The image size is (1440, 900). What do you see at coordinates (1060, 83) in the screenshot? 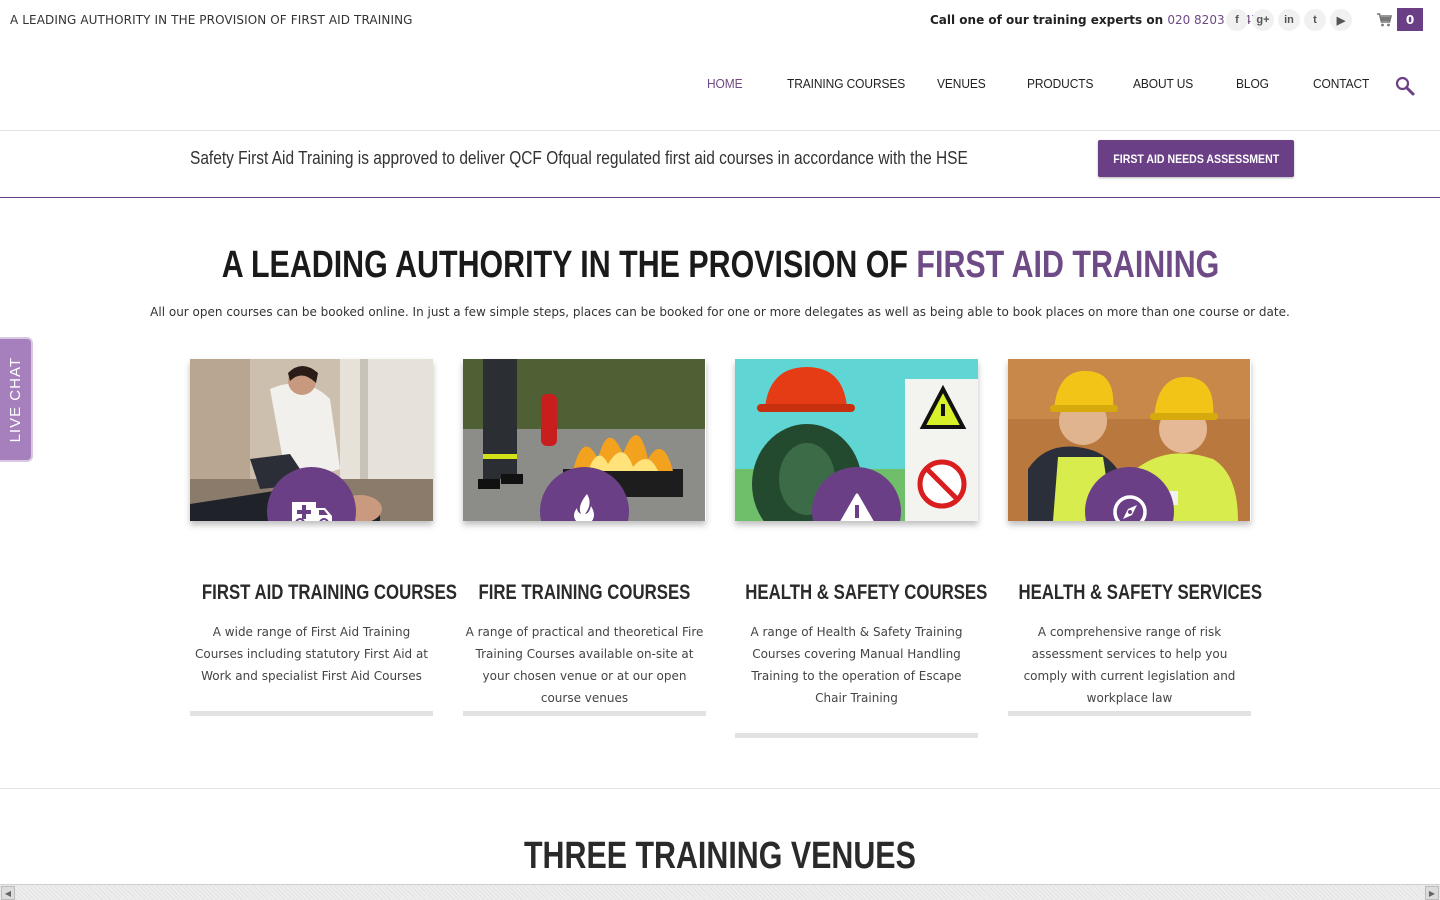
I see `nav-products: PRODUCTS` at bounding box center [1060, 83].